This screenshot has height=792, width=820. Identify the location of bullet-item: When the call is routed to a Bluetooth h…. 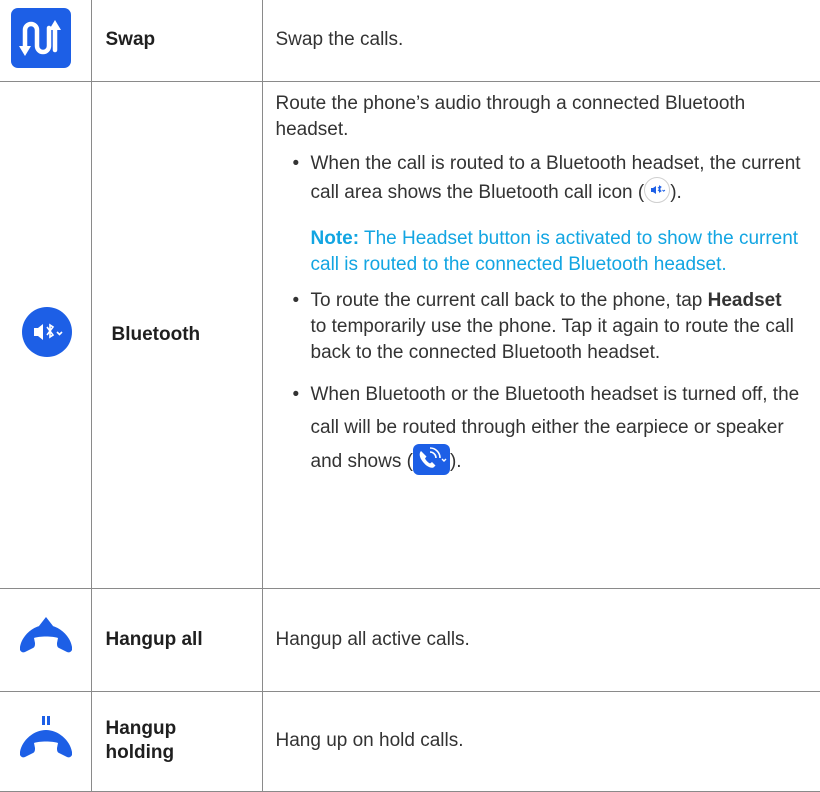
(547, 178).